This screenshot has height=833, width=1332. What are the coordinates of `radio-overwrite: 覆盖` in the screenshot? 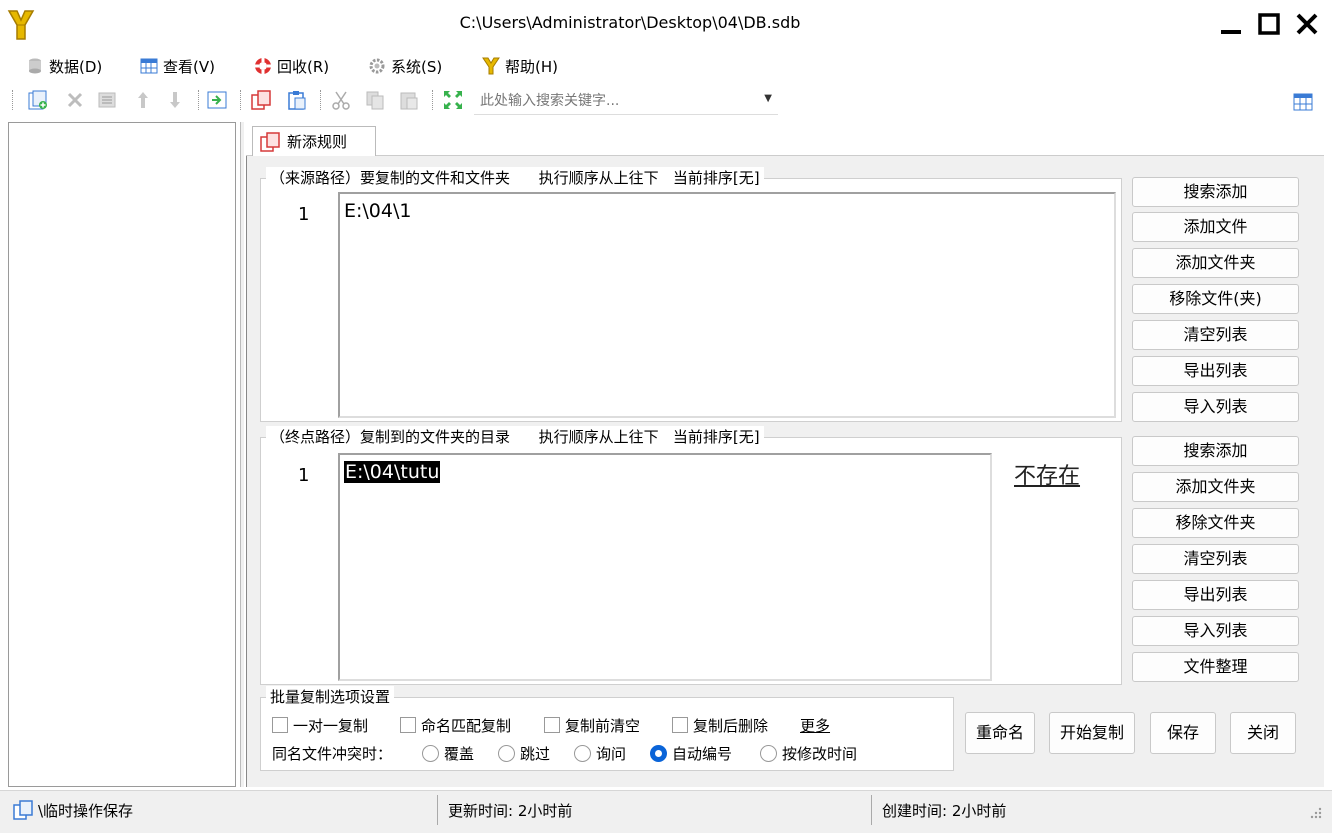 It's located at (448, 753).